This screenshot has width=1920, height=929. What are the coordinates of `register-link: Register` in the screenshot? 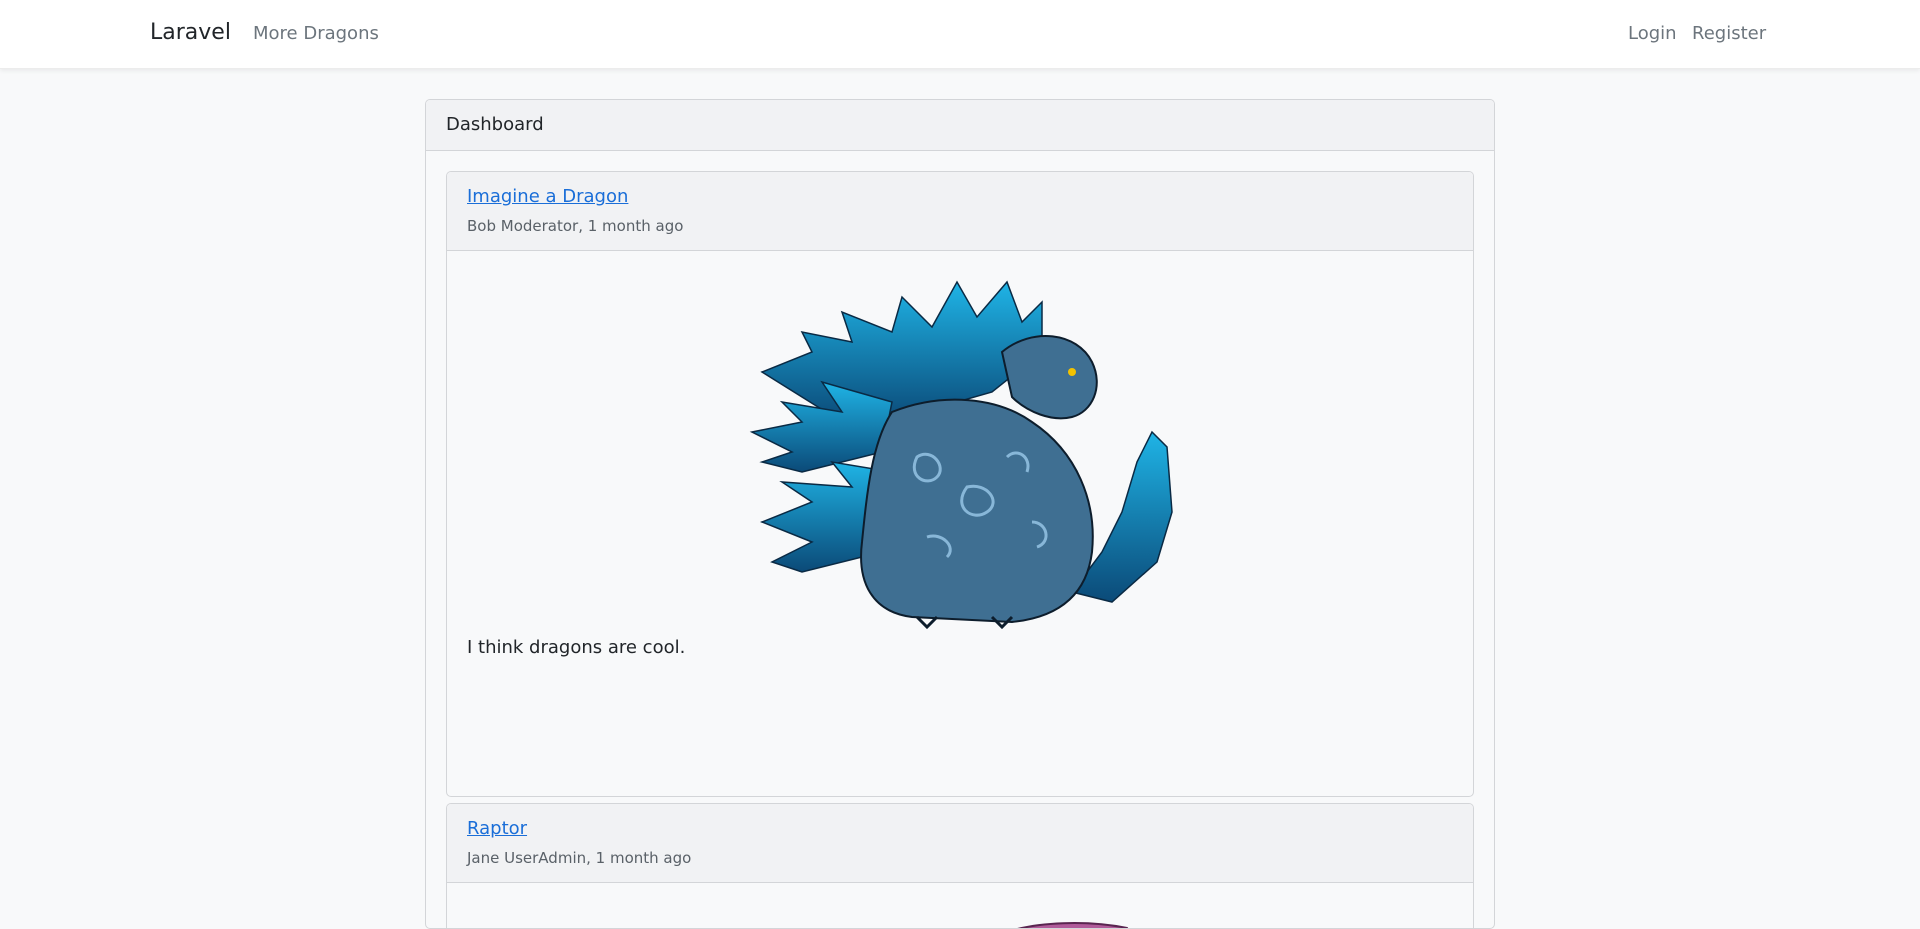 It's located at (1729, 33).